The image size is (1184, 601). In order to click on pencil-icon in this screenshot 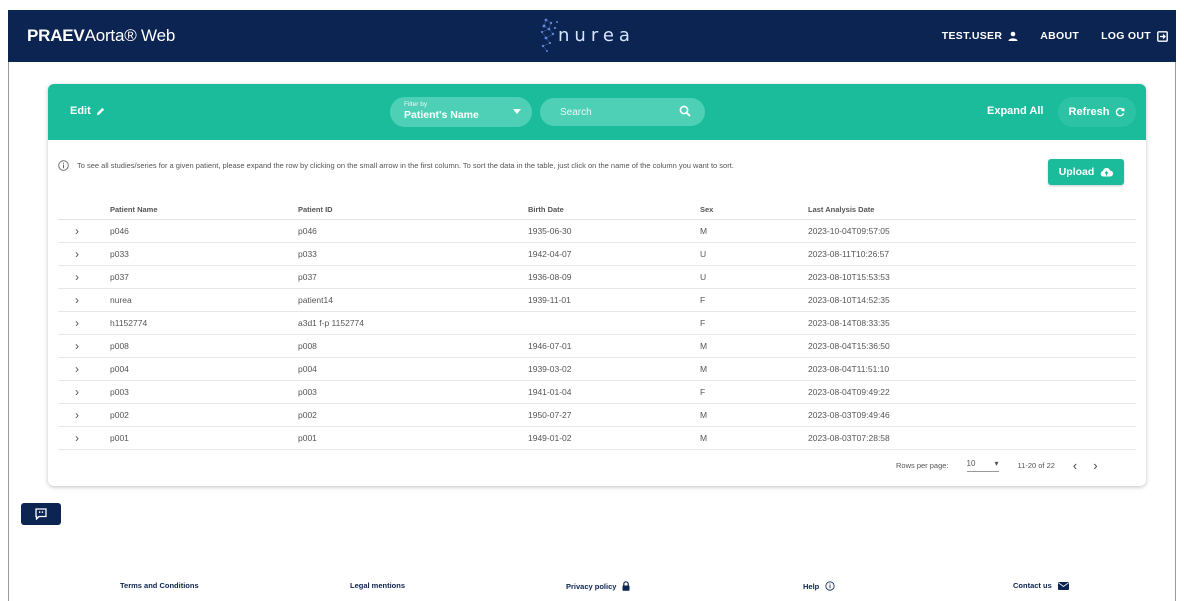, I will do `click(100, 111)`.